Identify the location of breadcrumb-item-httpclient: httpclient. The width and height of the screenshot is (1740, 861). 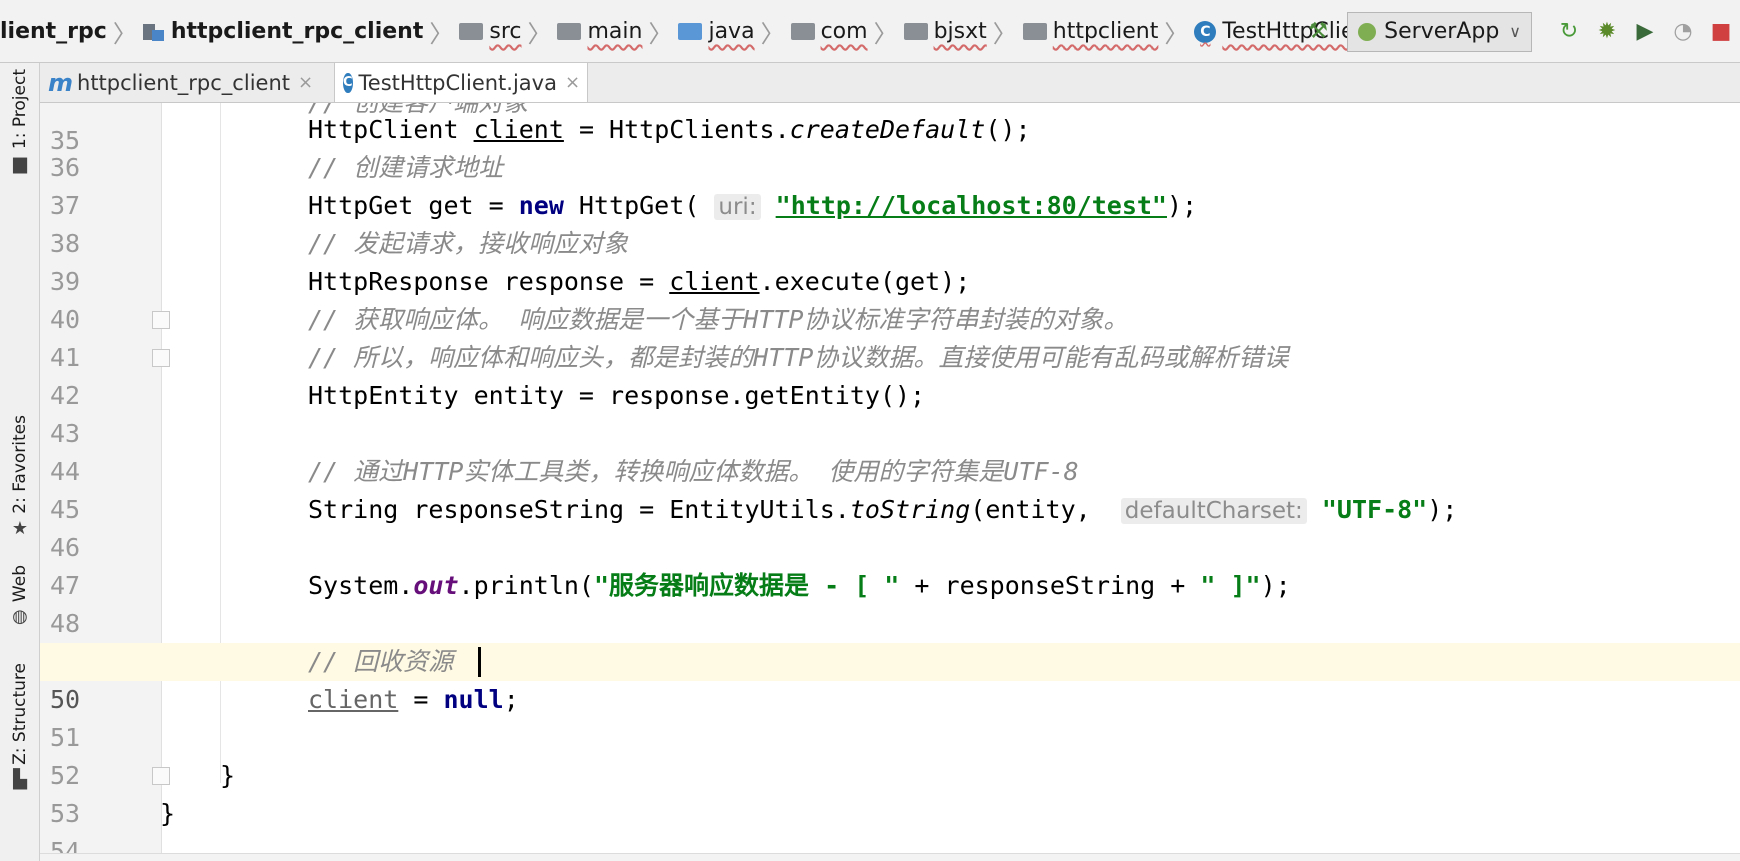
(1090, 31).